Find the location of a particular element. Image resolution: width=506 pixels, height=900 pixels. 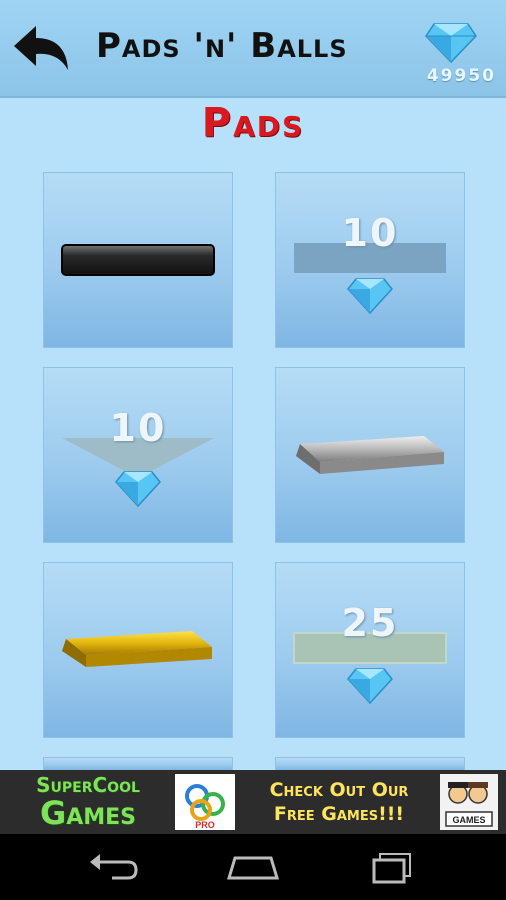

pad-tile-silver is located at coordinates (370, 455).